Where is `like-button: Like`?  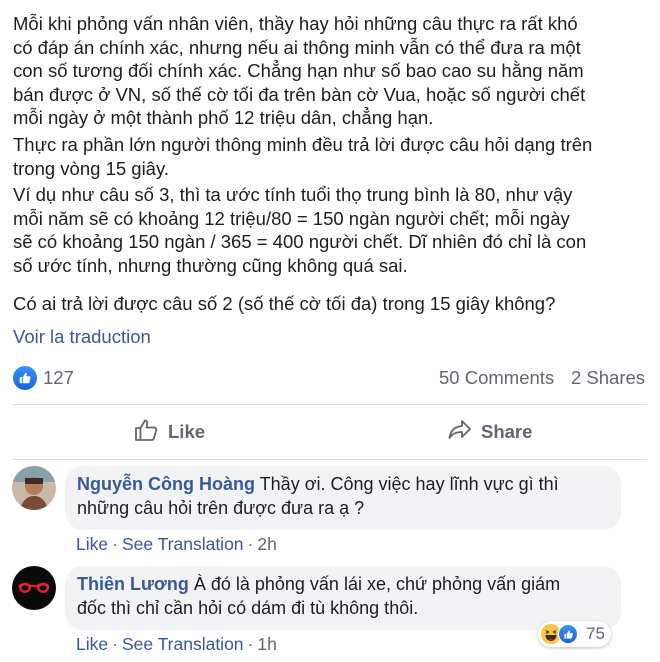 like-button: Like is located at coordinates (169, 432).